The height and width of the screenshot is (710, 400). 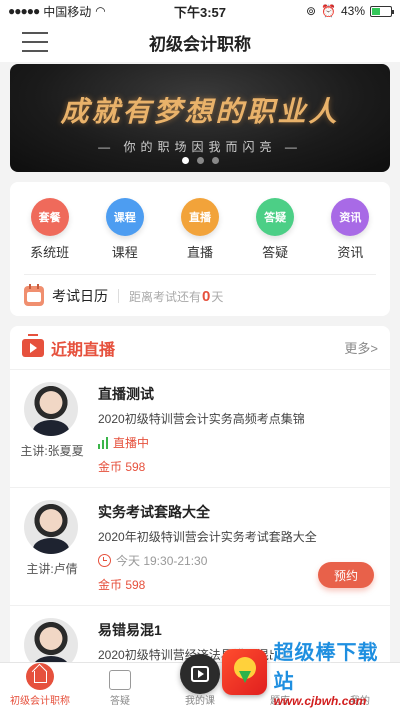 What do you see at coordinates (49, 217) in the screenshot?
I see `package-icon: 套餐` at bounding box center [49, 217].